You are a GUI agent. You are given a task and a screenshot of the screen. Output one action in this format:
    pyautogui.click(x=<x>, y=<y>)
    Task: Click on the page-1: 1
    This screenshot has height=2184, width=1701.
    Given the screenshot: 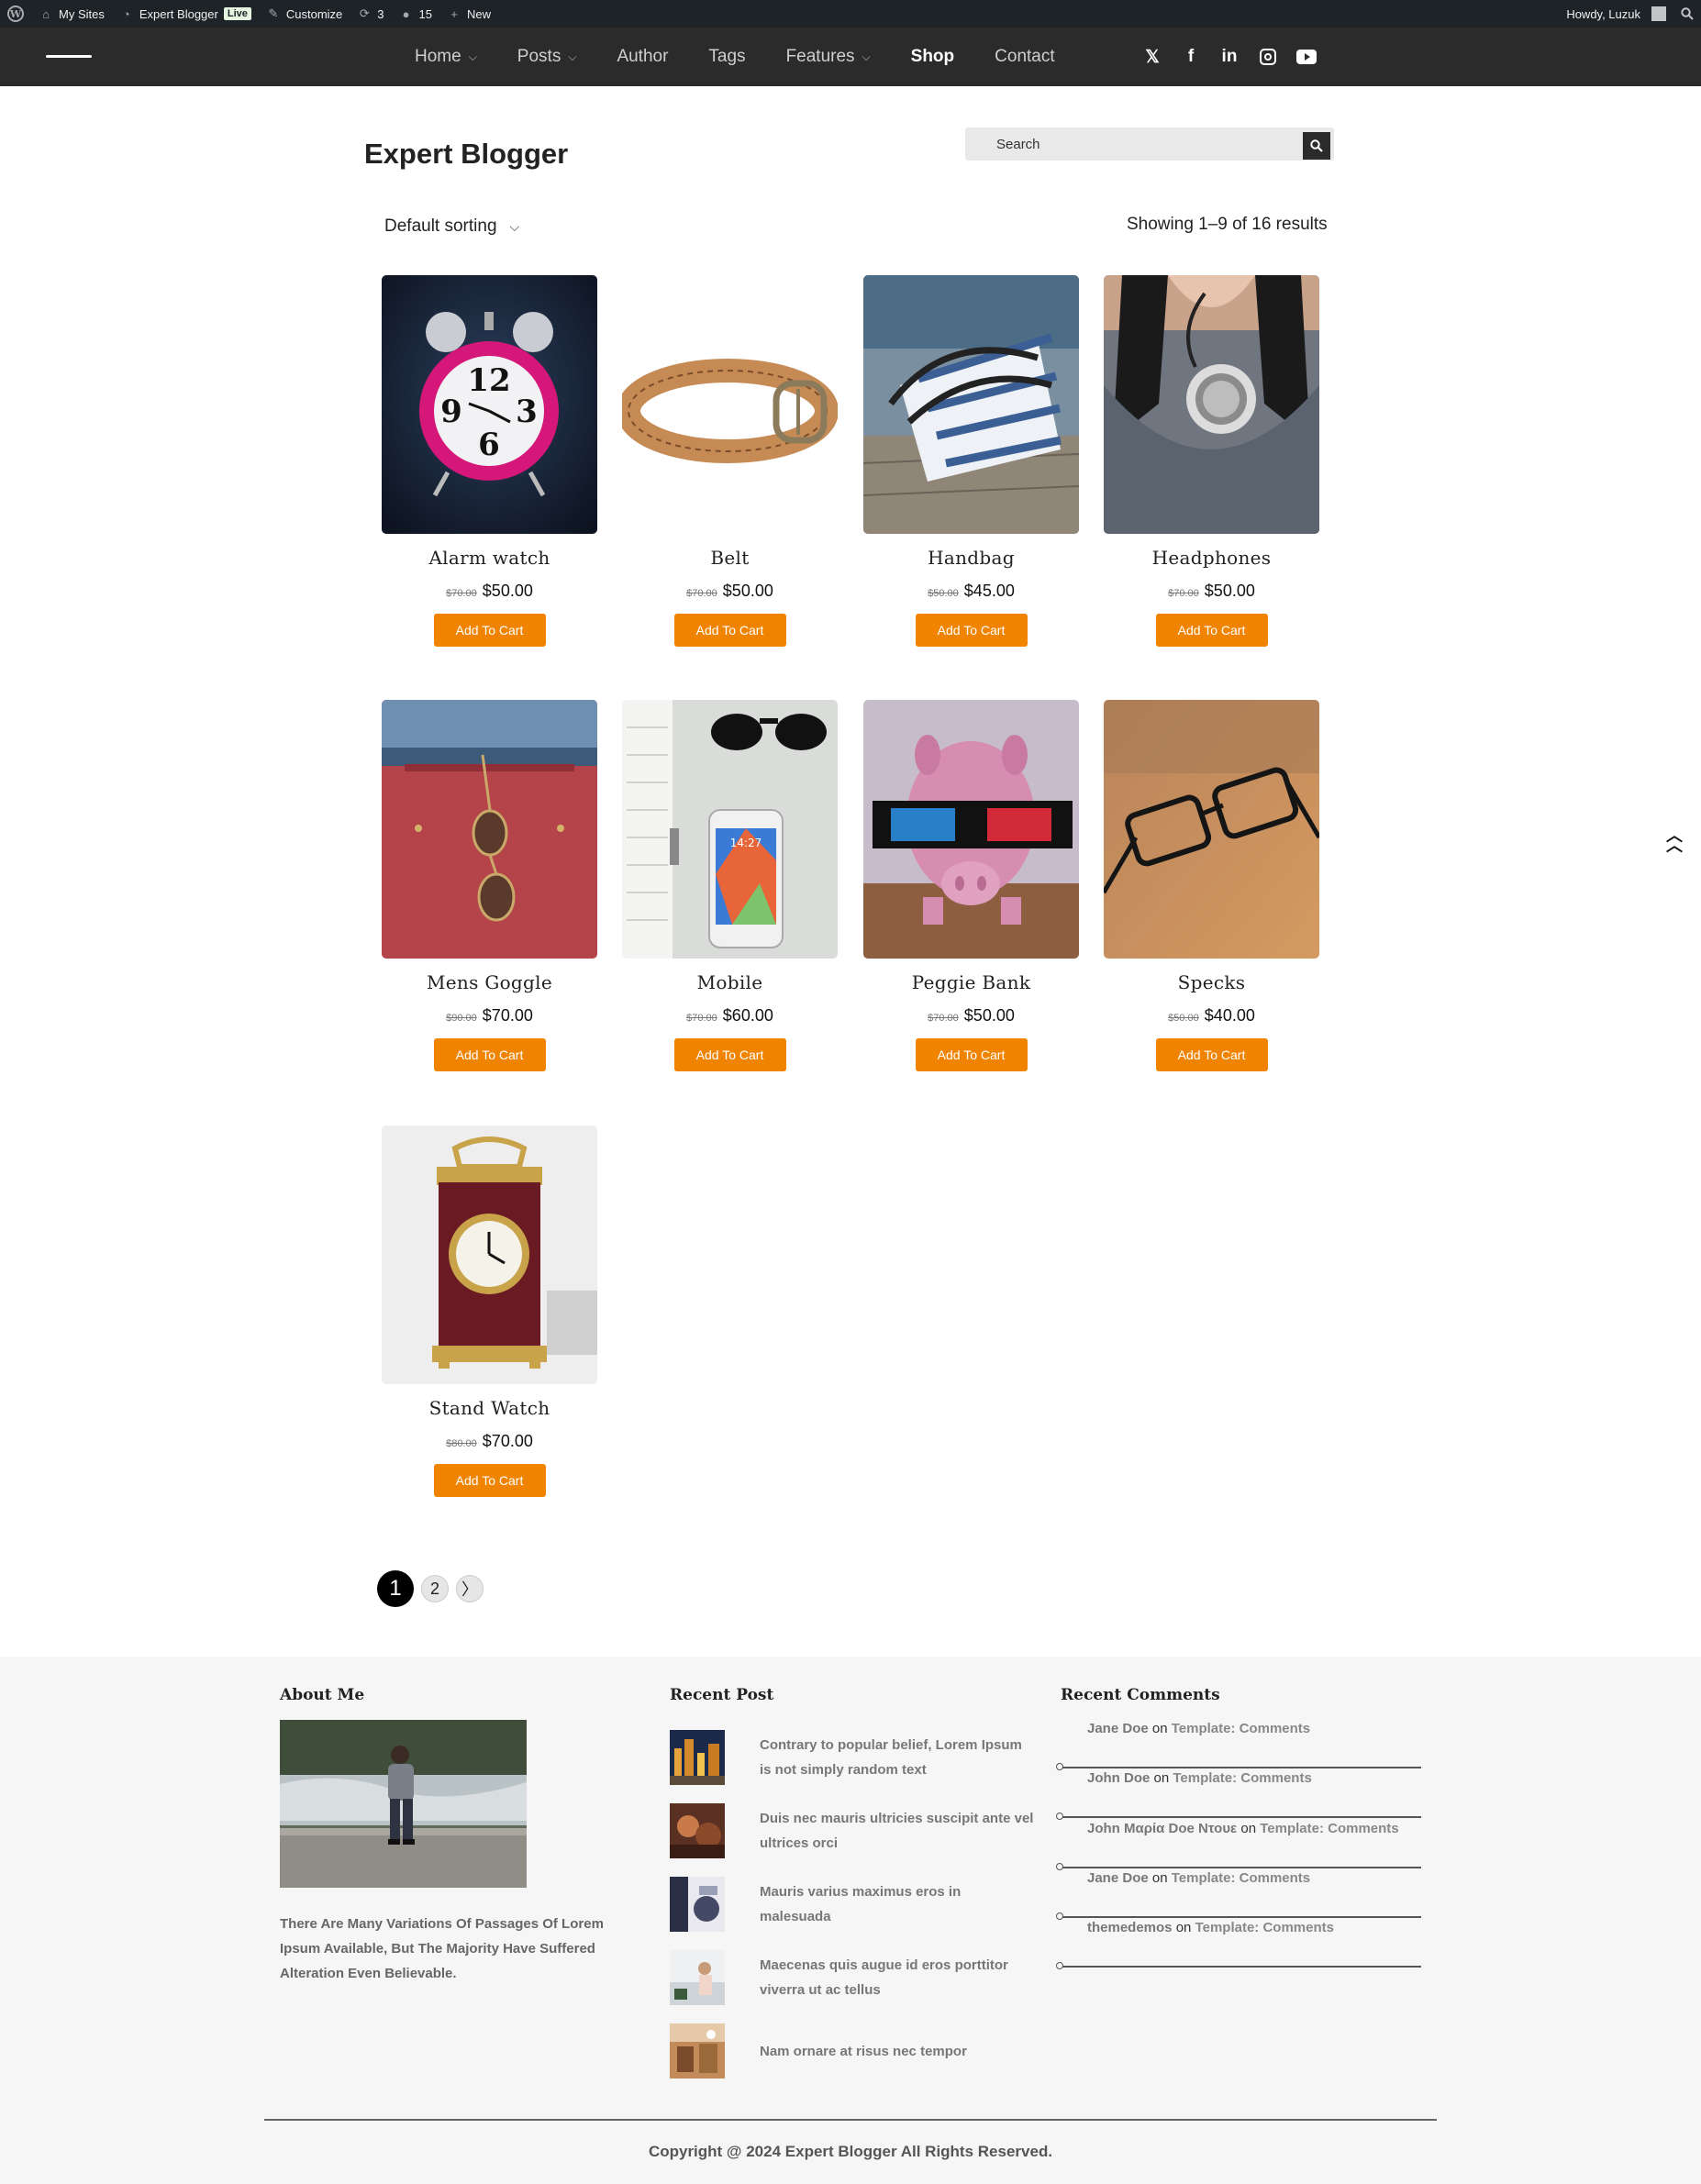 What is the action you would take?
    pyautogui.click(x=395, y=1588)
    